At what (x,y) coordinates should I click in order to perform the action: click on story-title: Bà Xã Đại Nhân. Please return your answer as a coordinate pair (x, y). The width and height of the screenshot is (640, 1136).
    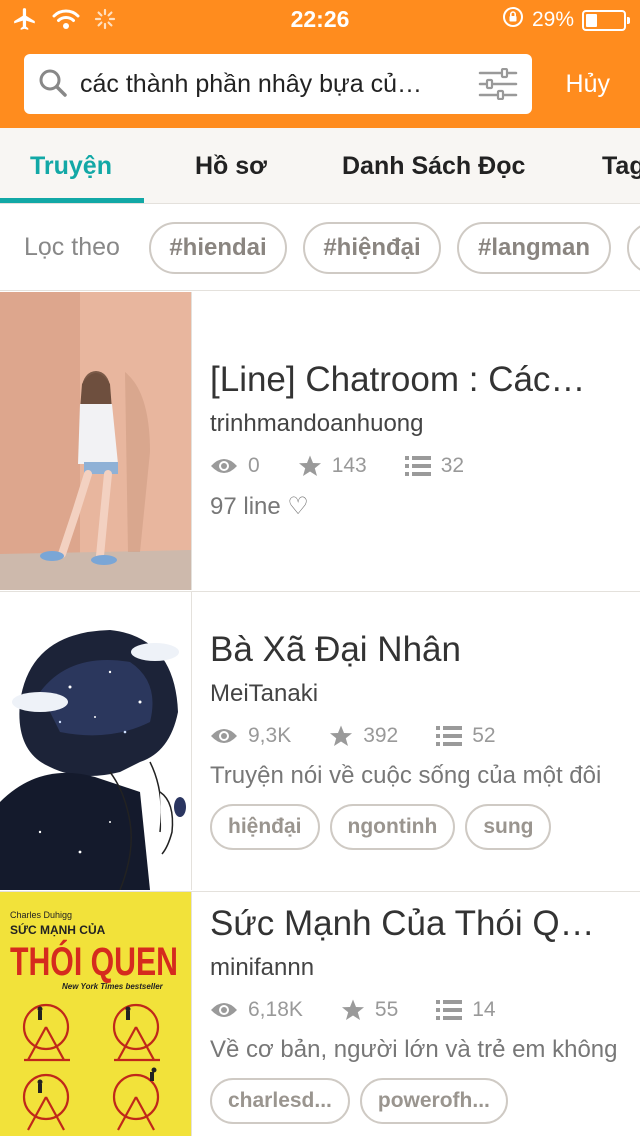
    Looking at the image, I should click on (410, 650).